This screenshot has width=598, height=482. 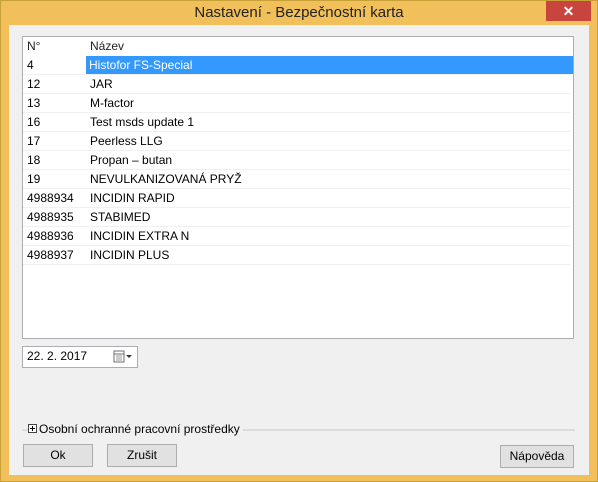 What do you see at coordinates (297, 141) in the screenshot?
I see `list-item: 17 Peerless LLG` at bounding box center [297, 141].